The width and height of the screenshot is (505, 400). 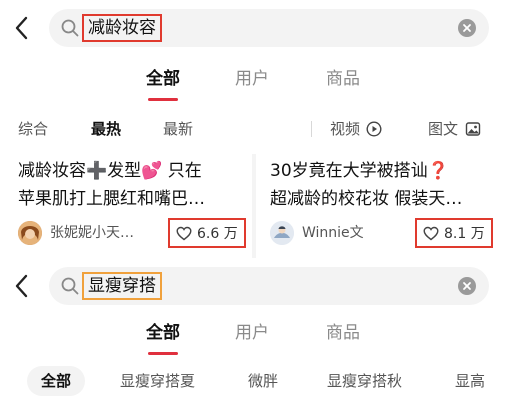 What do you see at coordinates (333, 233) in the screenshot?
I see `author-name: Winnie文` at bounding box center [333, 233].